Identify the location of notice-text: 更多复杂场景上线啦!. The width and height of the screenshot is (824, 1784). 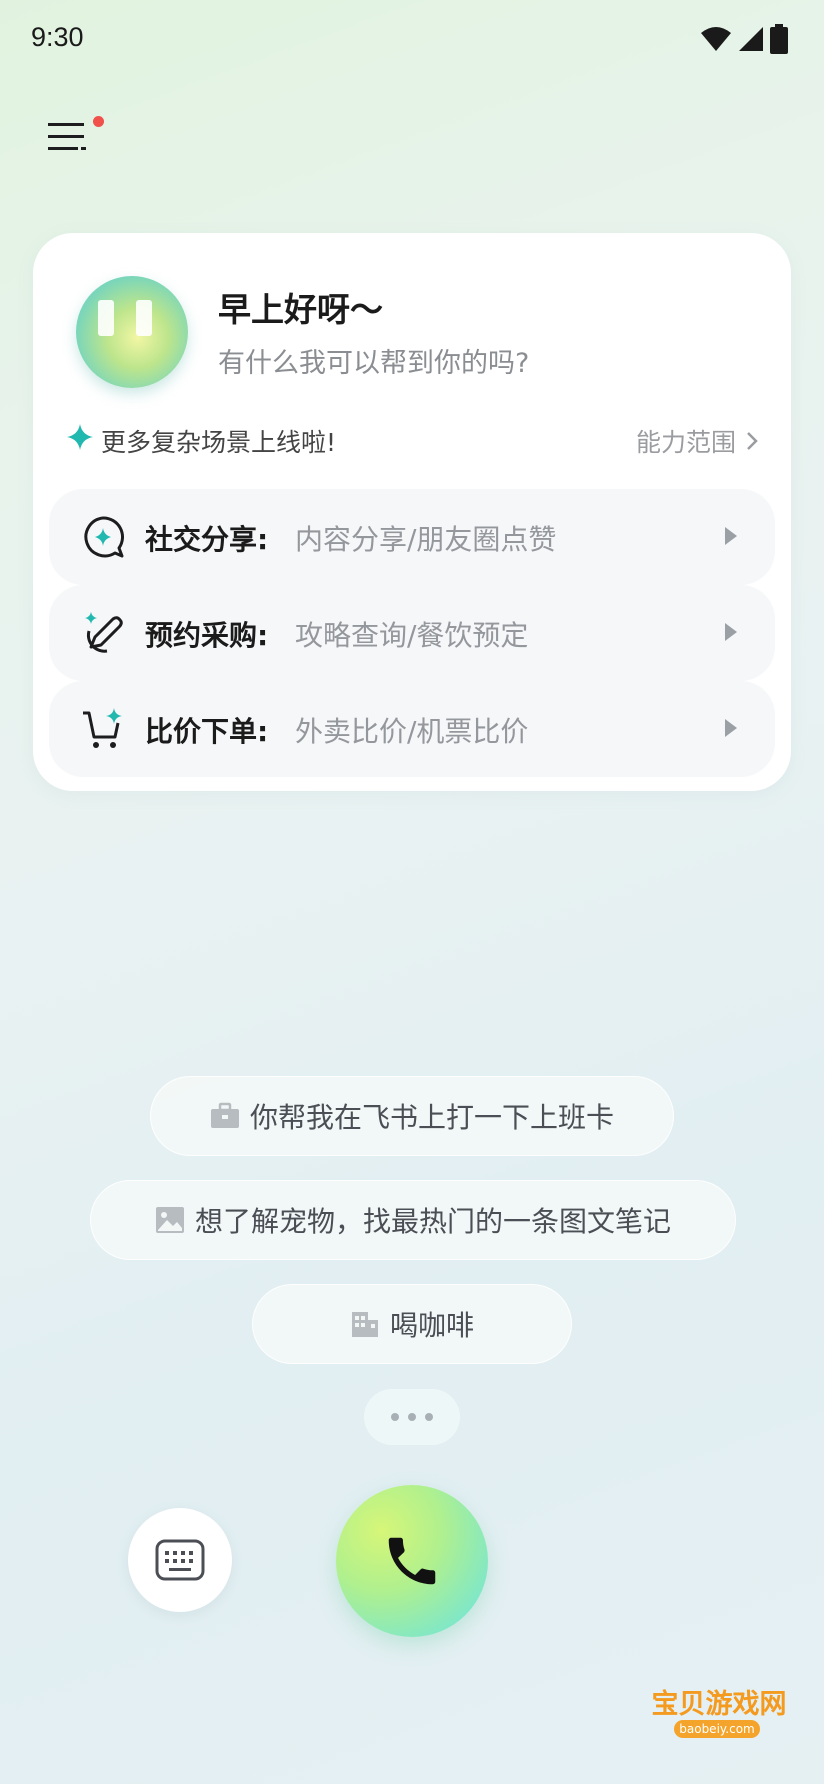
(219, 442).